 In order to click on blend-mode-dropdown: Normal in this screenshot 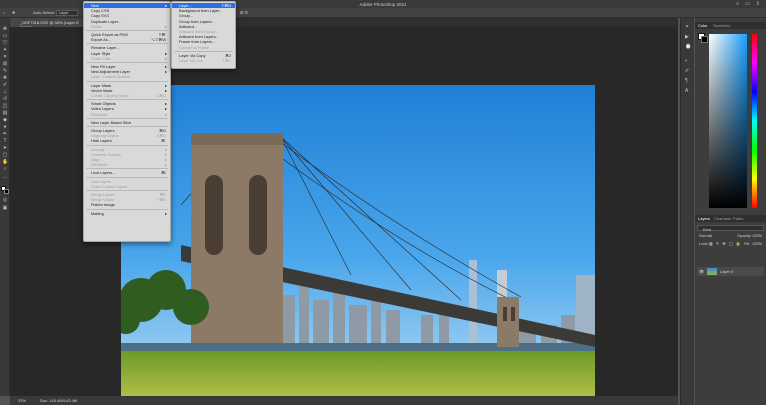, I will do `click(705, 235)`.